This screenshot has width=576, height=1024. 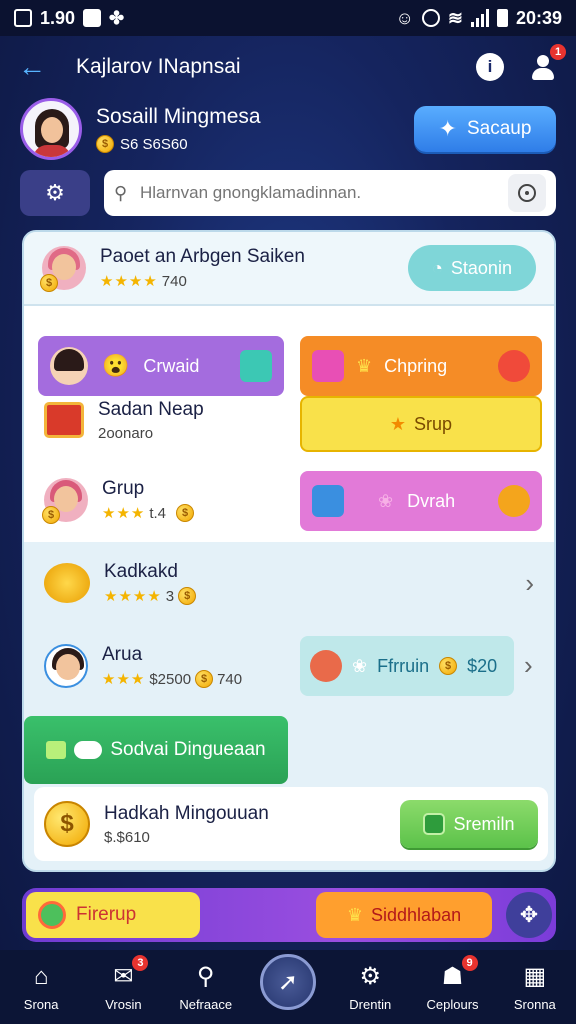 I want to click on tile-ffrrun: ❀ Ffrruin $ $20, so click(x=407, y=666).